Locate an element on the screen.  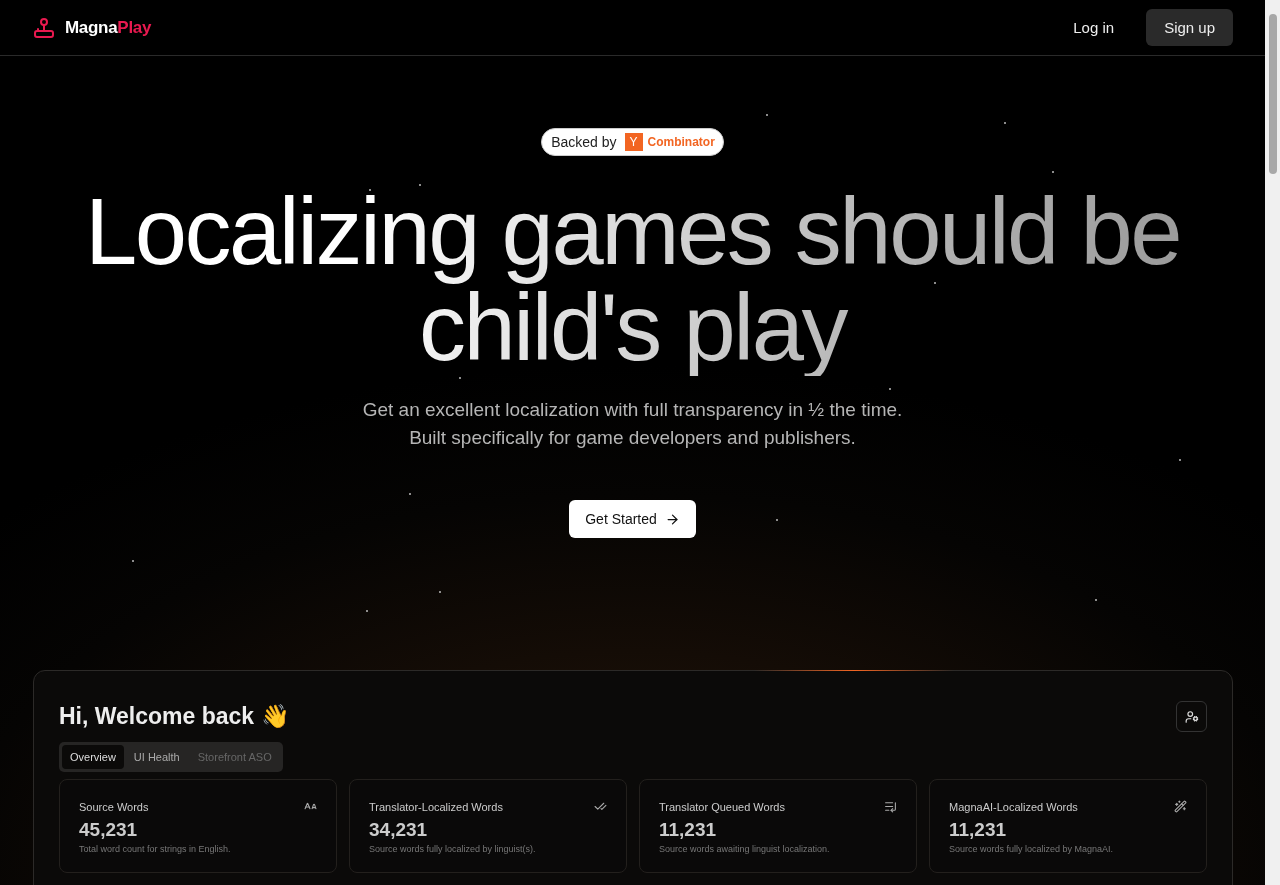
stat-value: 45,231 is located at coordinates (109, 830).